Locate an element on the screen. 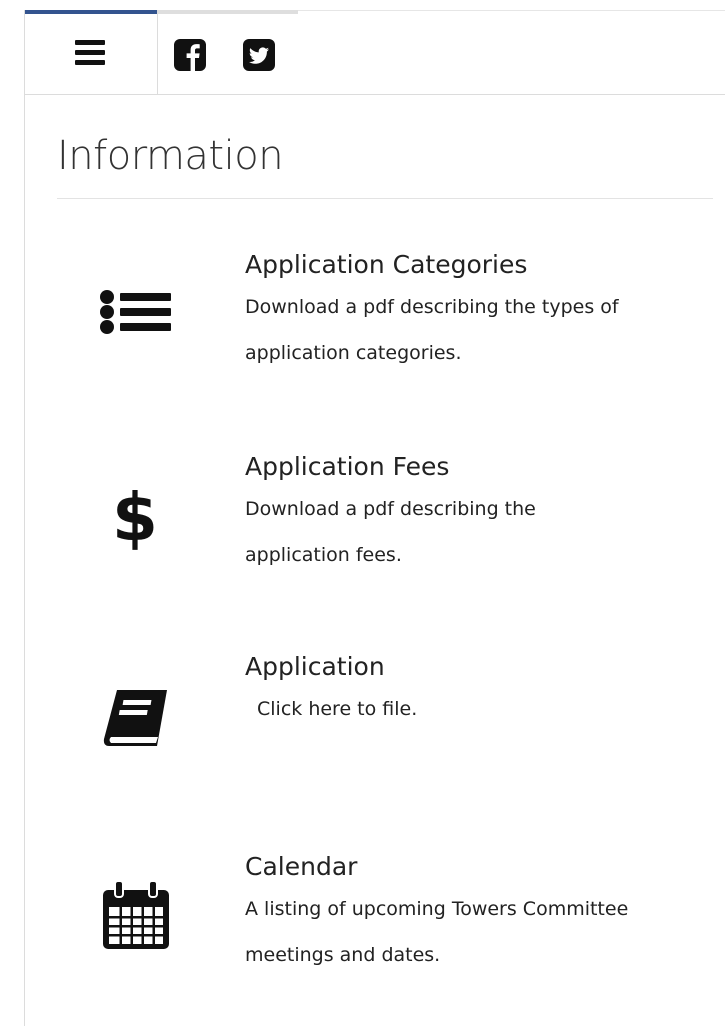  item-description: Click here to file. is located at coordinates (491, 709).